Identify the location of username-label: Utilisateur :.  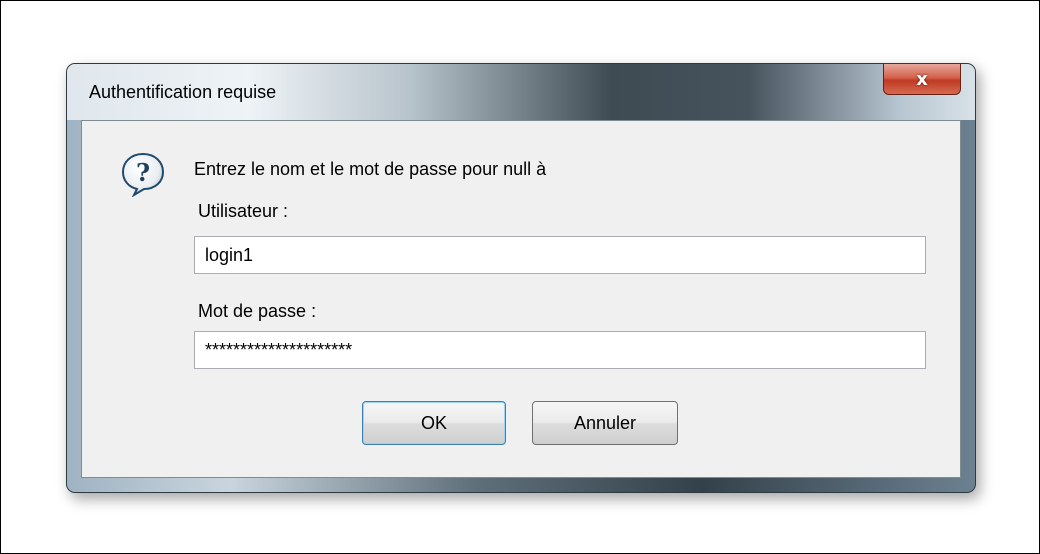
(243, 211).